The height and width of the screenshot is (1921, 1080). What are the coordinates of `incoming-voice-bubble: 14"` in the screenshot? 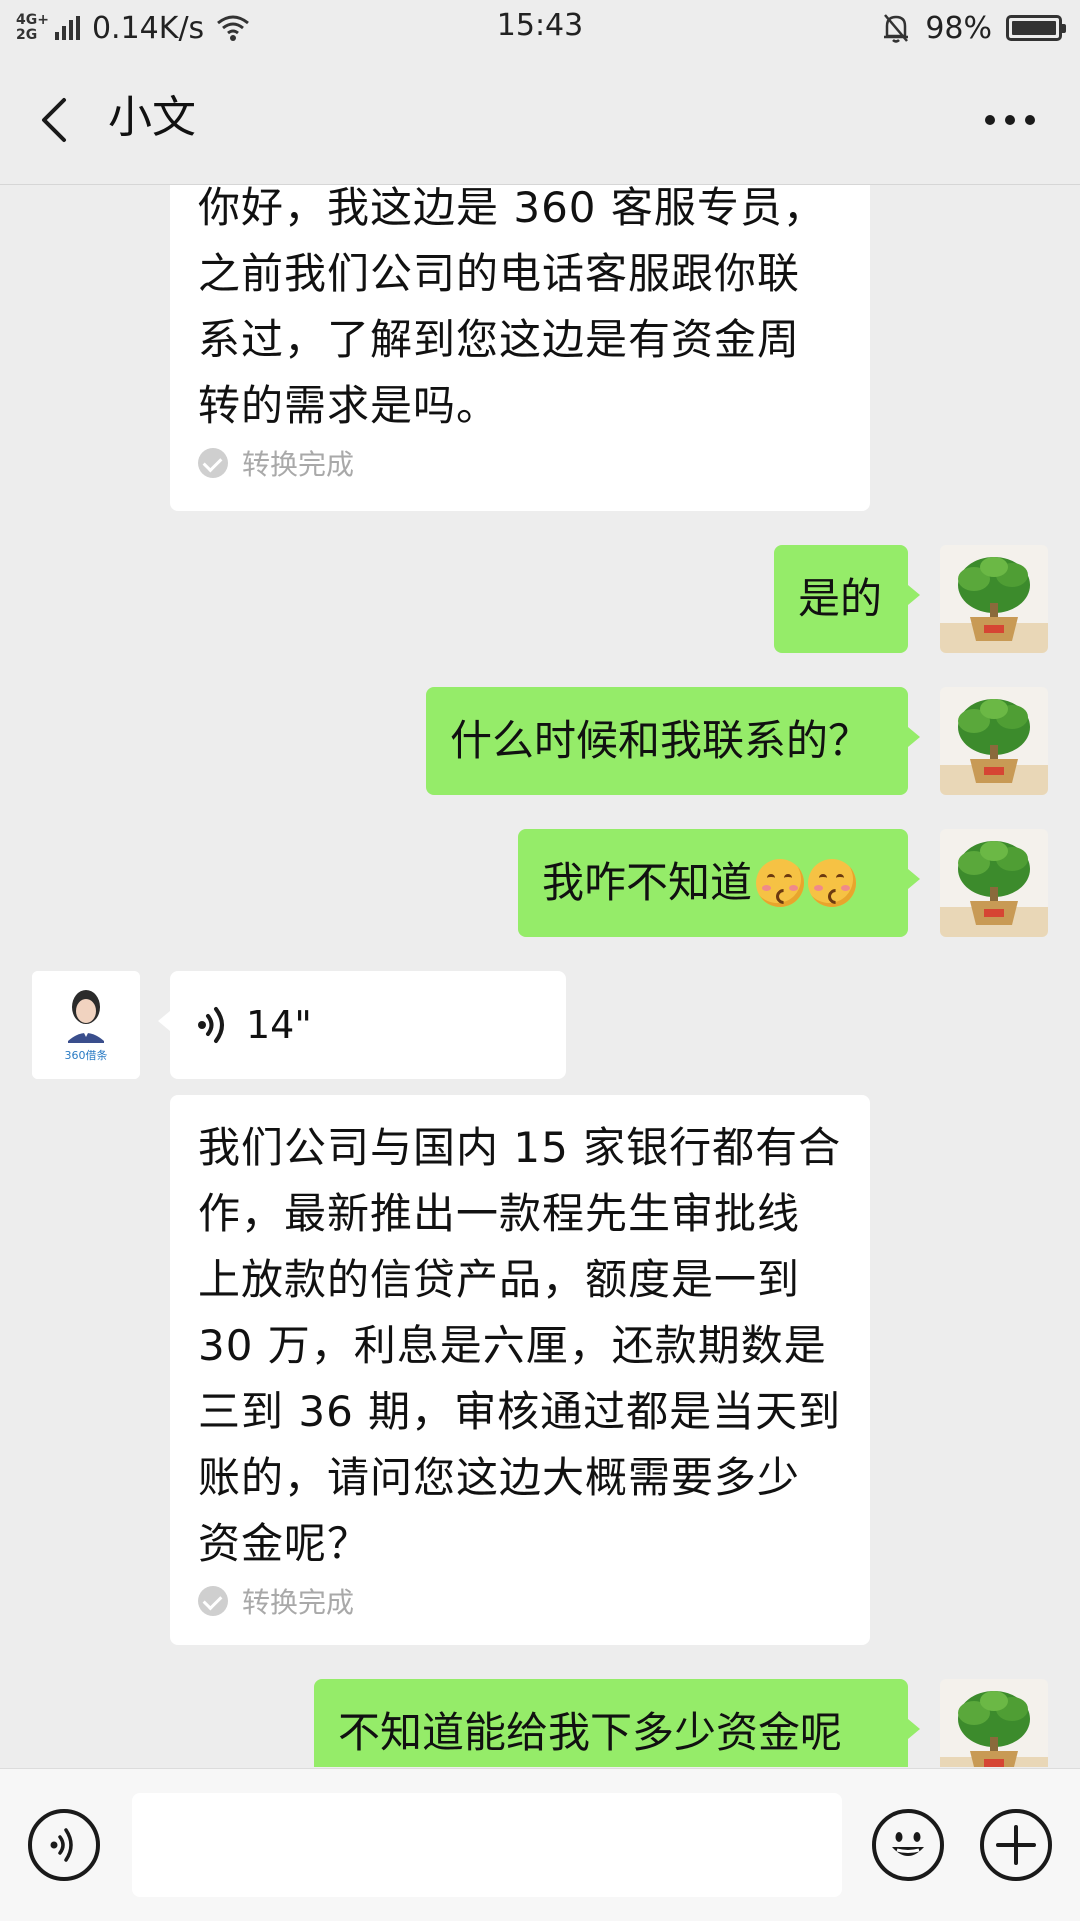 It's located at (362, 1025).